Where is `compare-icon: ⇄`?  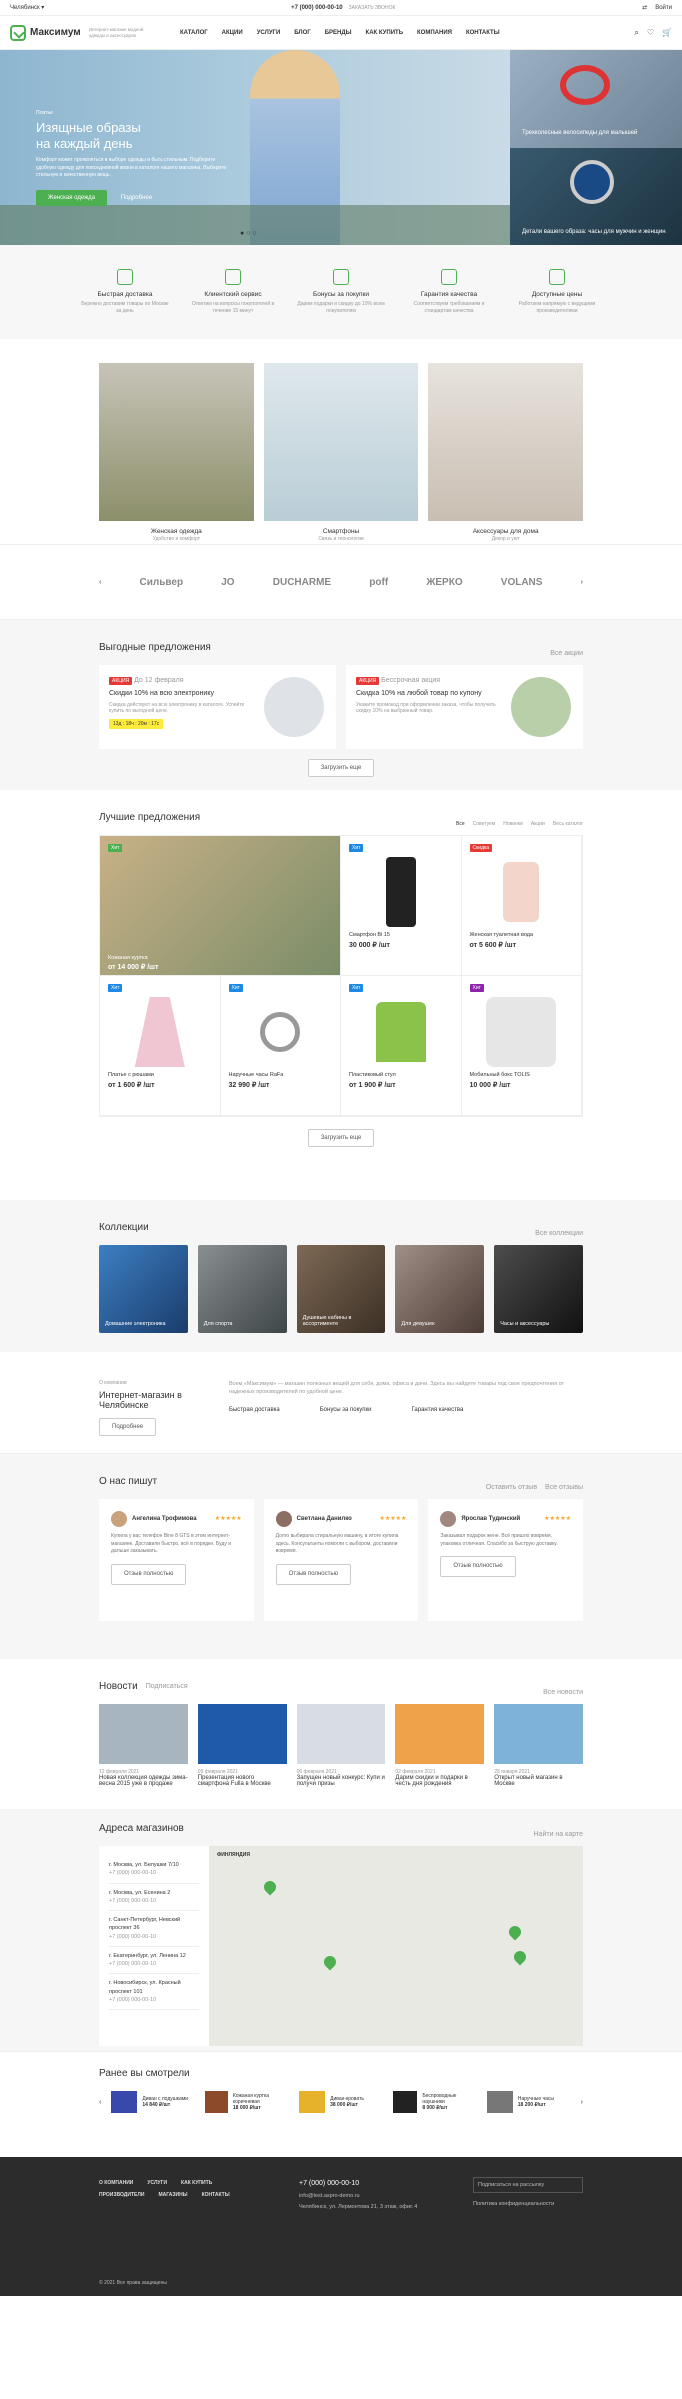 compare-icon: ⇄ is located at coordinates (644, 7).